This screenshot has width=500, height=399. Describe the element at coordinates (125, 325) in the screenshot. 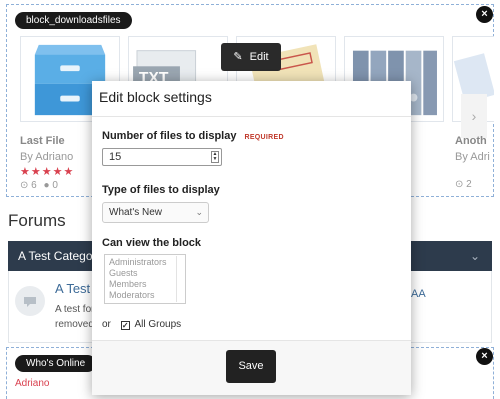

I see `all-groups-checkbox: ✓` at that location.